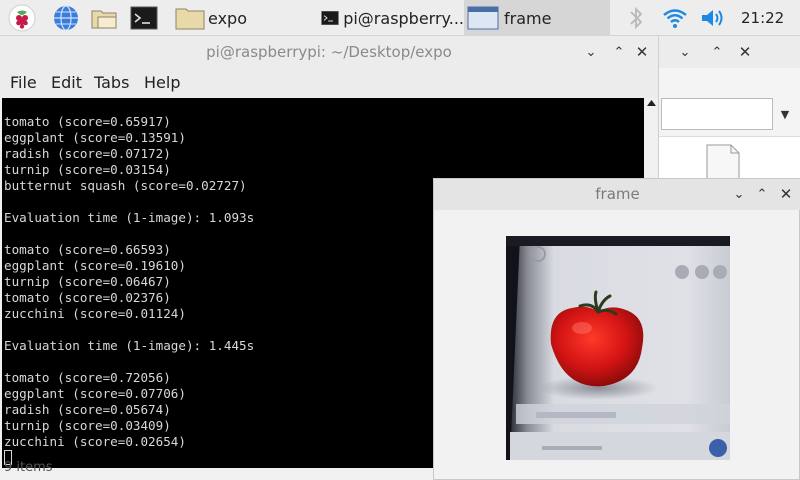 The width and height of the screenshot is (800, 480). I want to click on menu-help: Help, so click(162, 83).